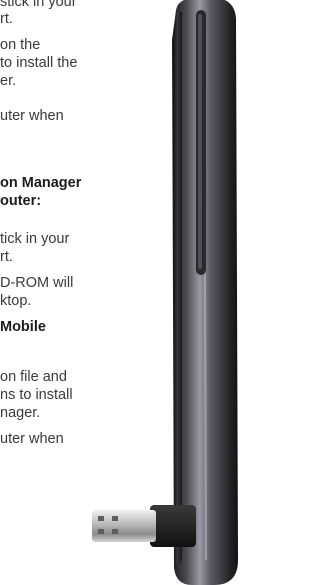 This screenshot has height=585, width=320. Describe the element at coordinates (16, 301) in the screenshot. I see `instruction-line: ktop.` at that location.